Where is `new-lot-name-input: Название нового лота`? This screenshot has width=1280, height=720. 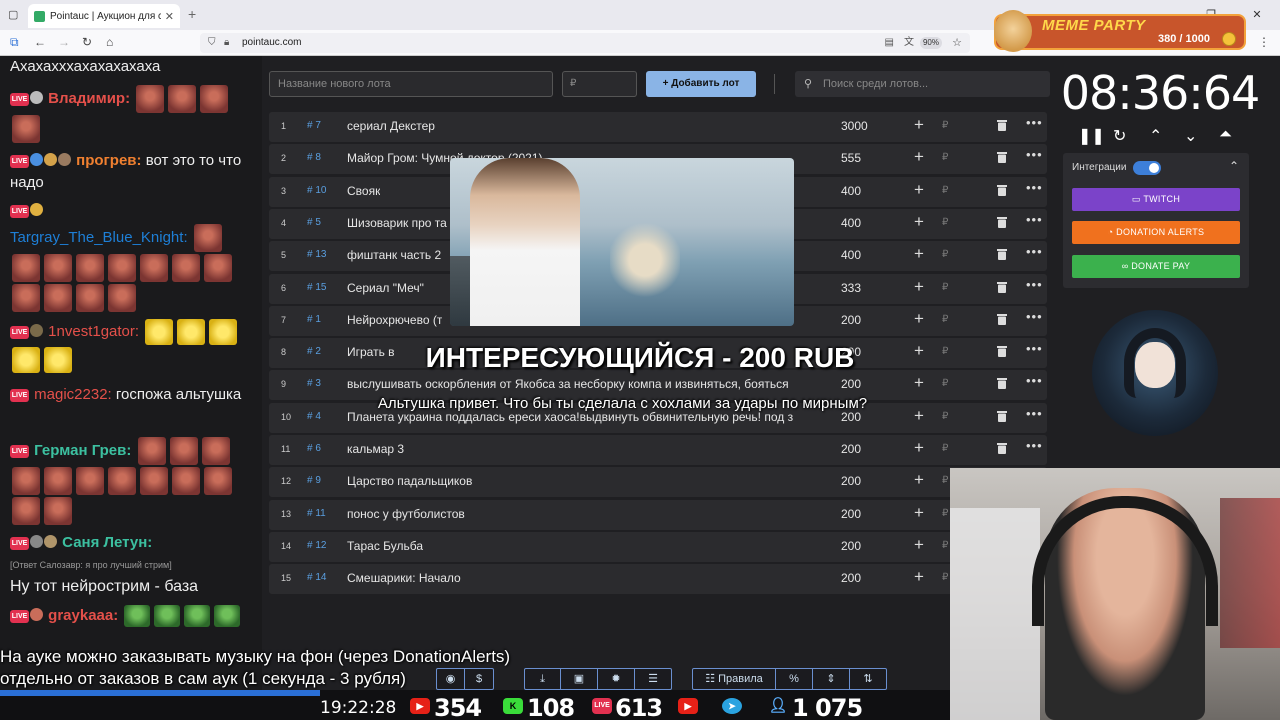
new-lot-name-input: Название нового лота is located at coordinates (411, 84).